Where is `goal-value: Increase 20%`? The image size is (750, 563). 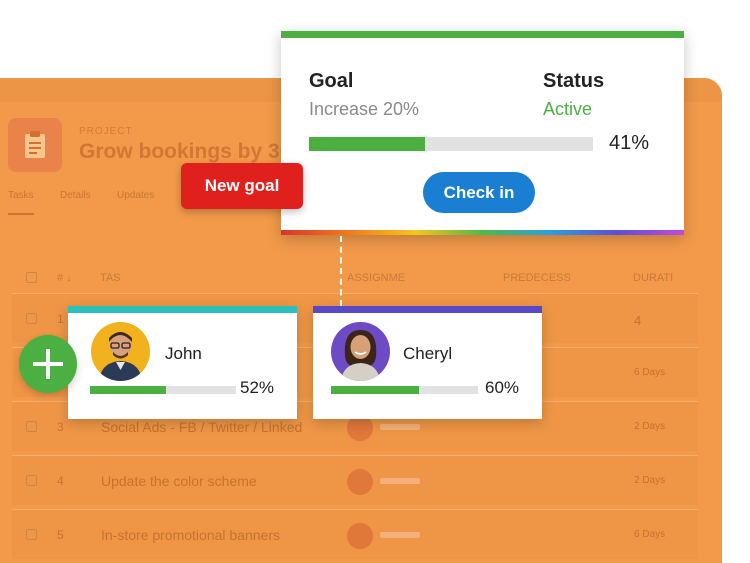 goal-value: Increase 20% is located at coordinates (364, 109).